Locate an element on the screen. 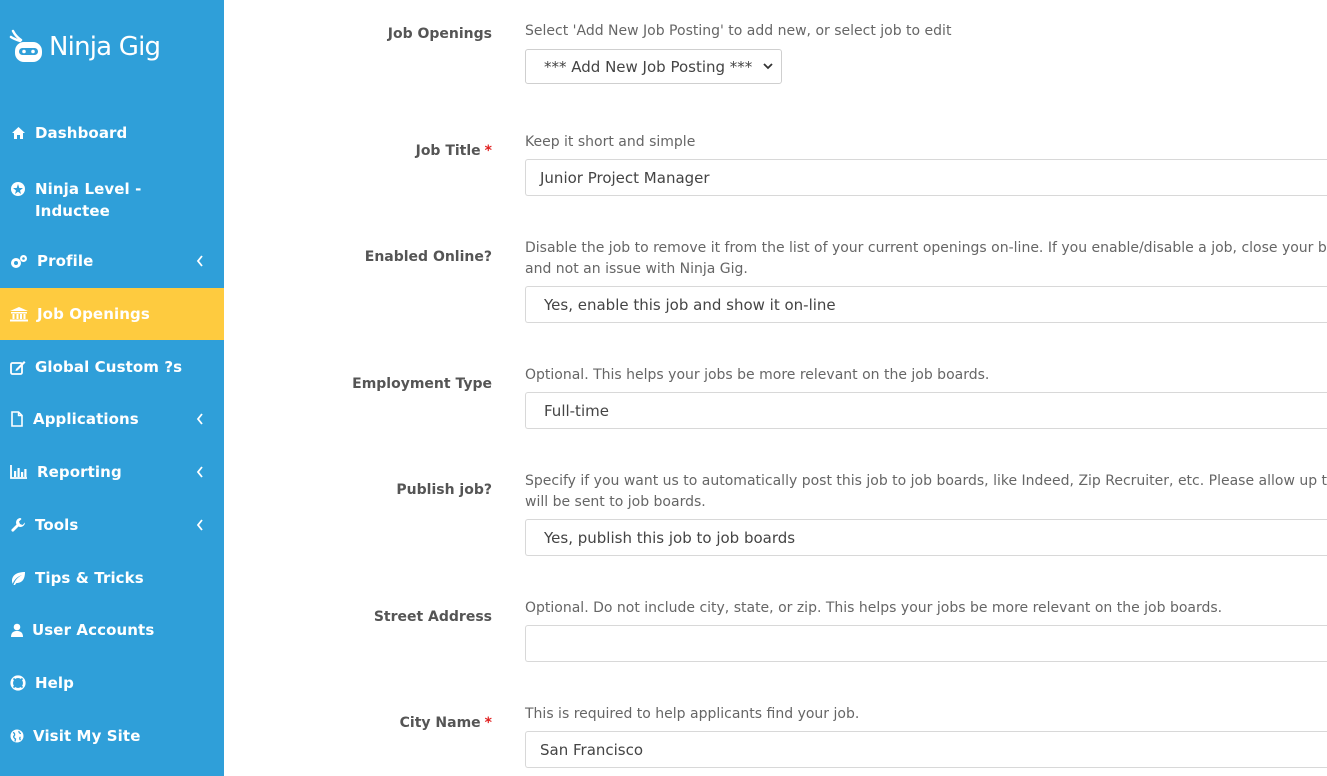 This screenshot has height=776, width=1327. job-openings-selected: *** Add New Job Posting *** is located at coordinates (648, 66).